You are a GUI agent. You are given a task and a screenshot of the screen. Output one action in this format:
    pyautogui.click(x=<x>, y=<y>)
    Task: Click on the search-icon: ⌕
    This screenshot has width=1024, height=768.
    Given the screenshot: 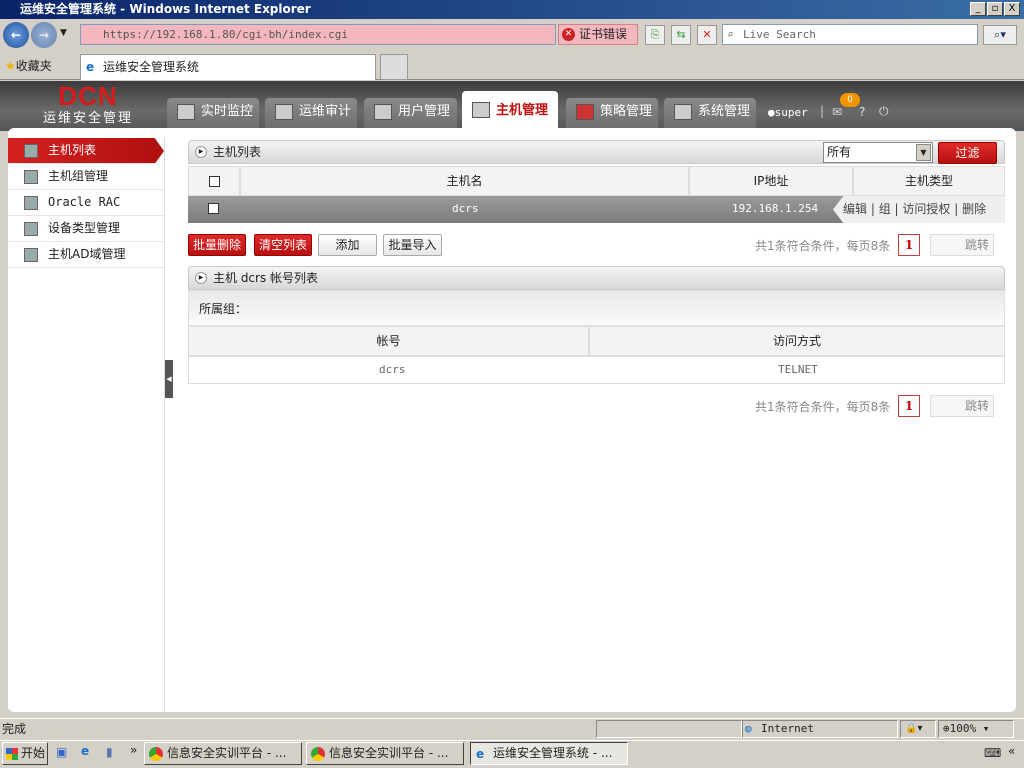 What is the action you would take?
    pyautogui.click(x=730, y=34)
    